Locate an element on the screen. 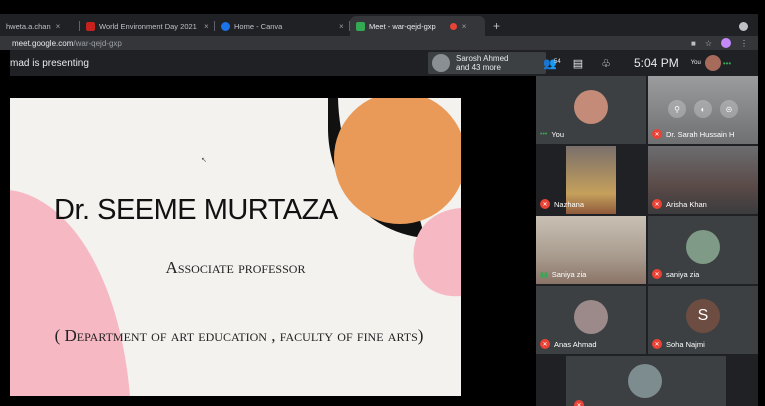 The height and width of the screenshot is (406, 765). url-host: meet.google.com is located at coordinates (43, 43).